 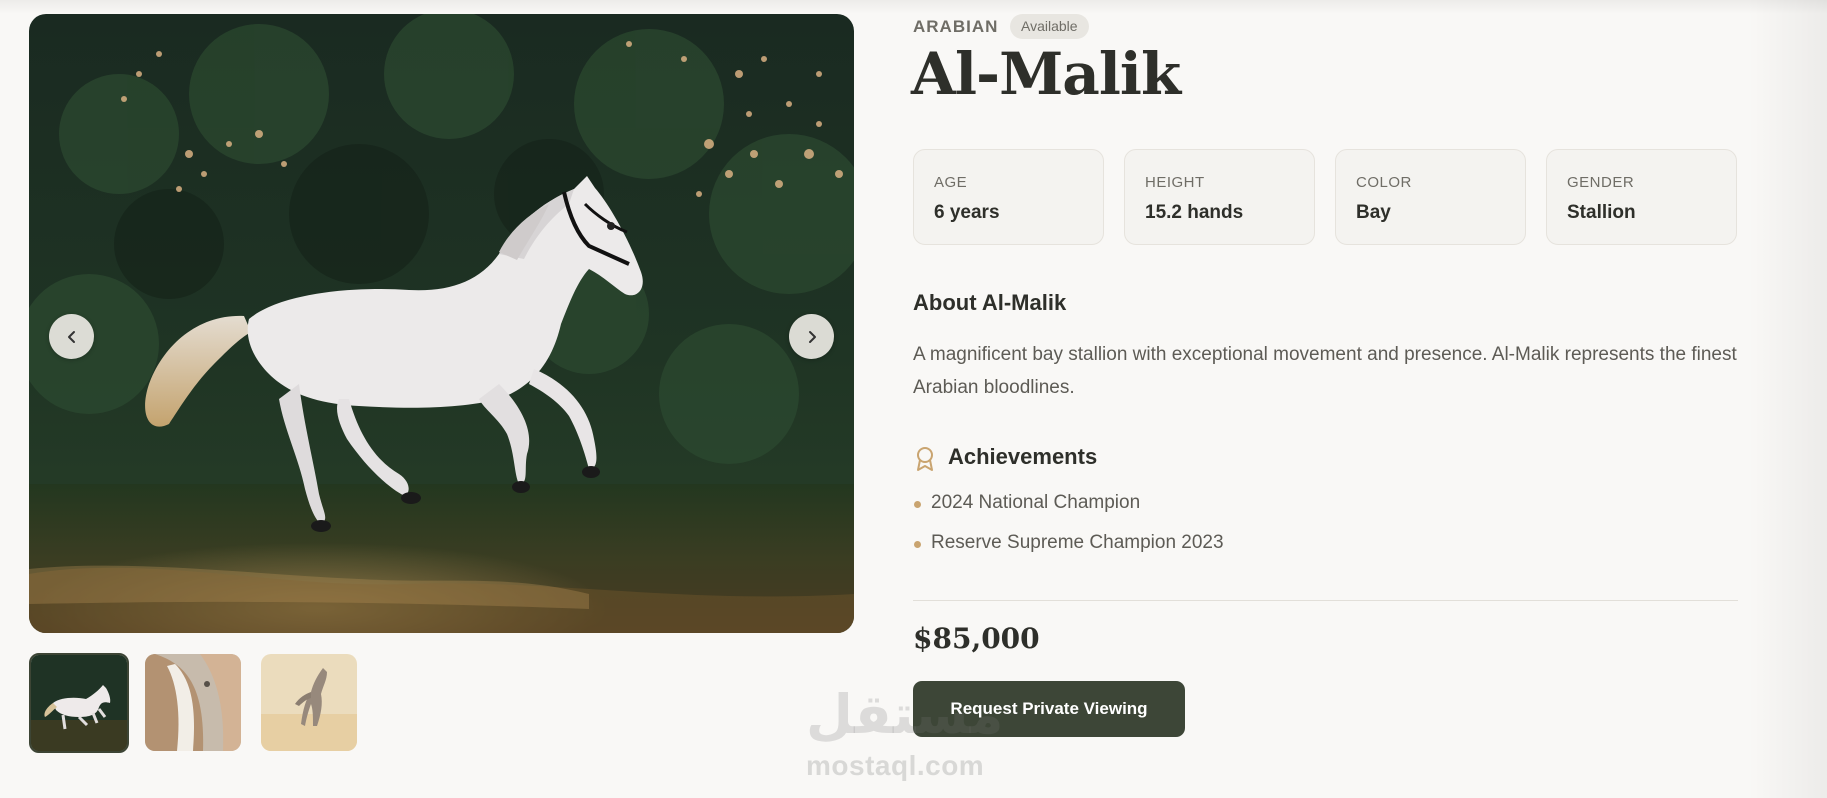 I want to click on next-image-button, so click(x=811, y=336).